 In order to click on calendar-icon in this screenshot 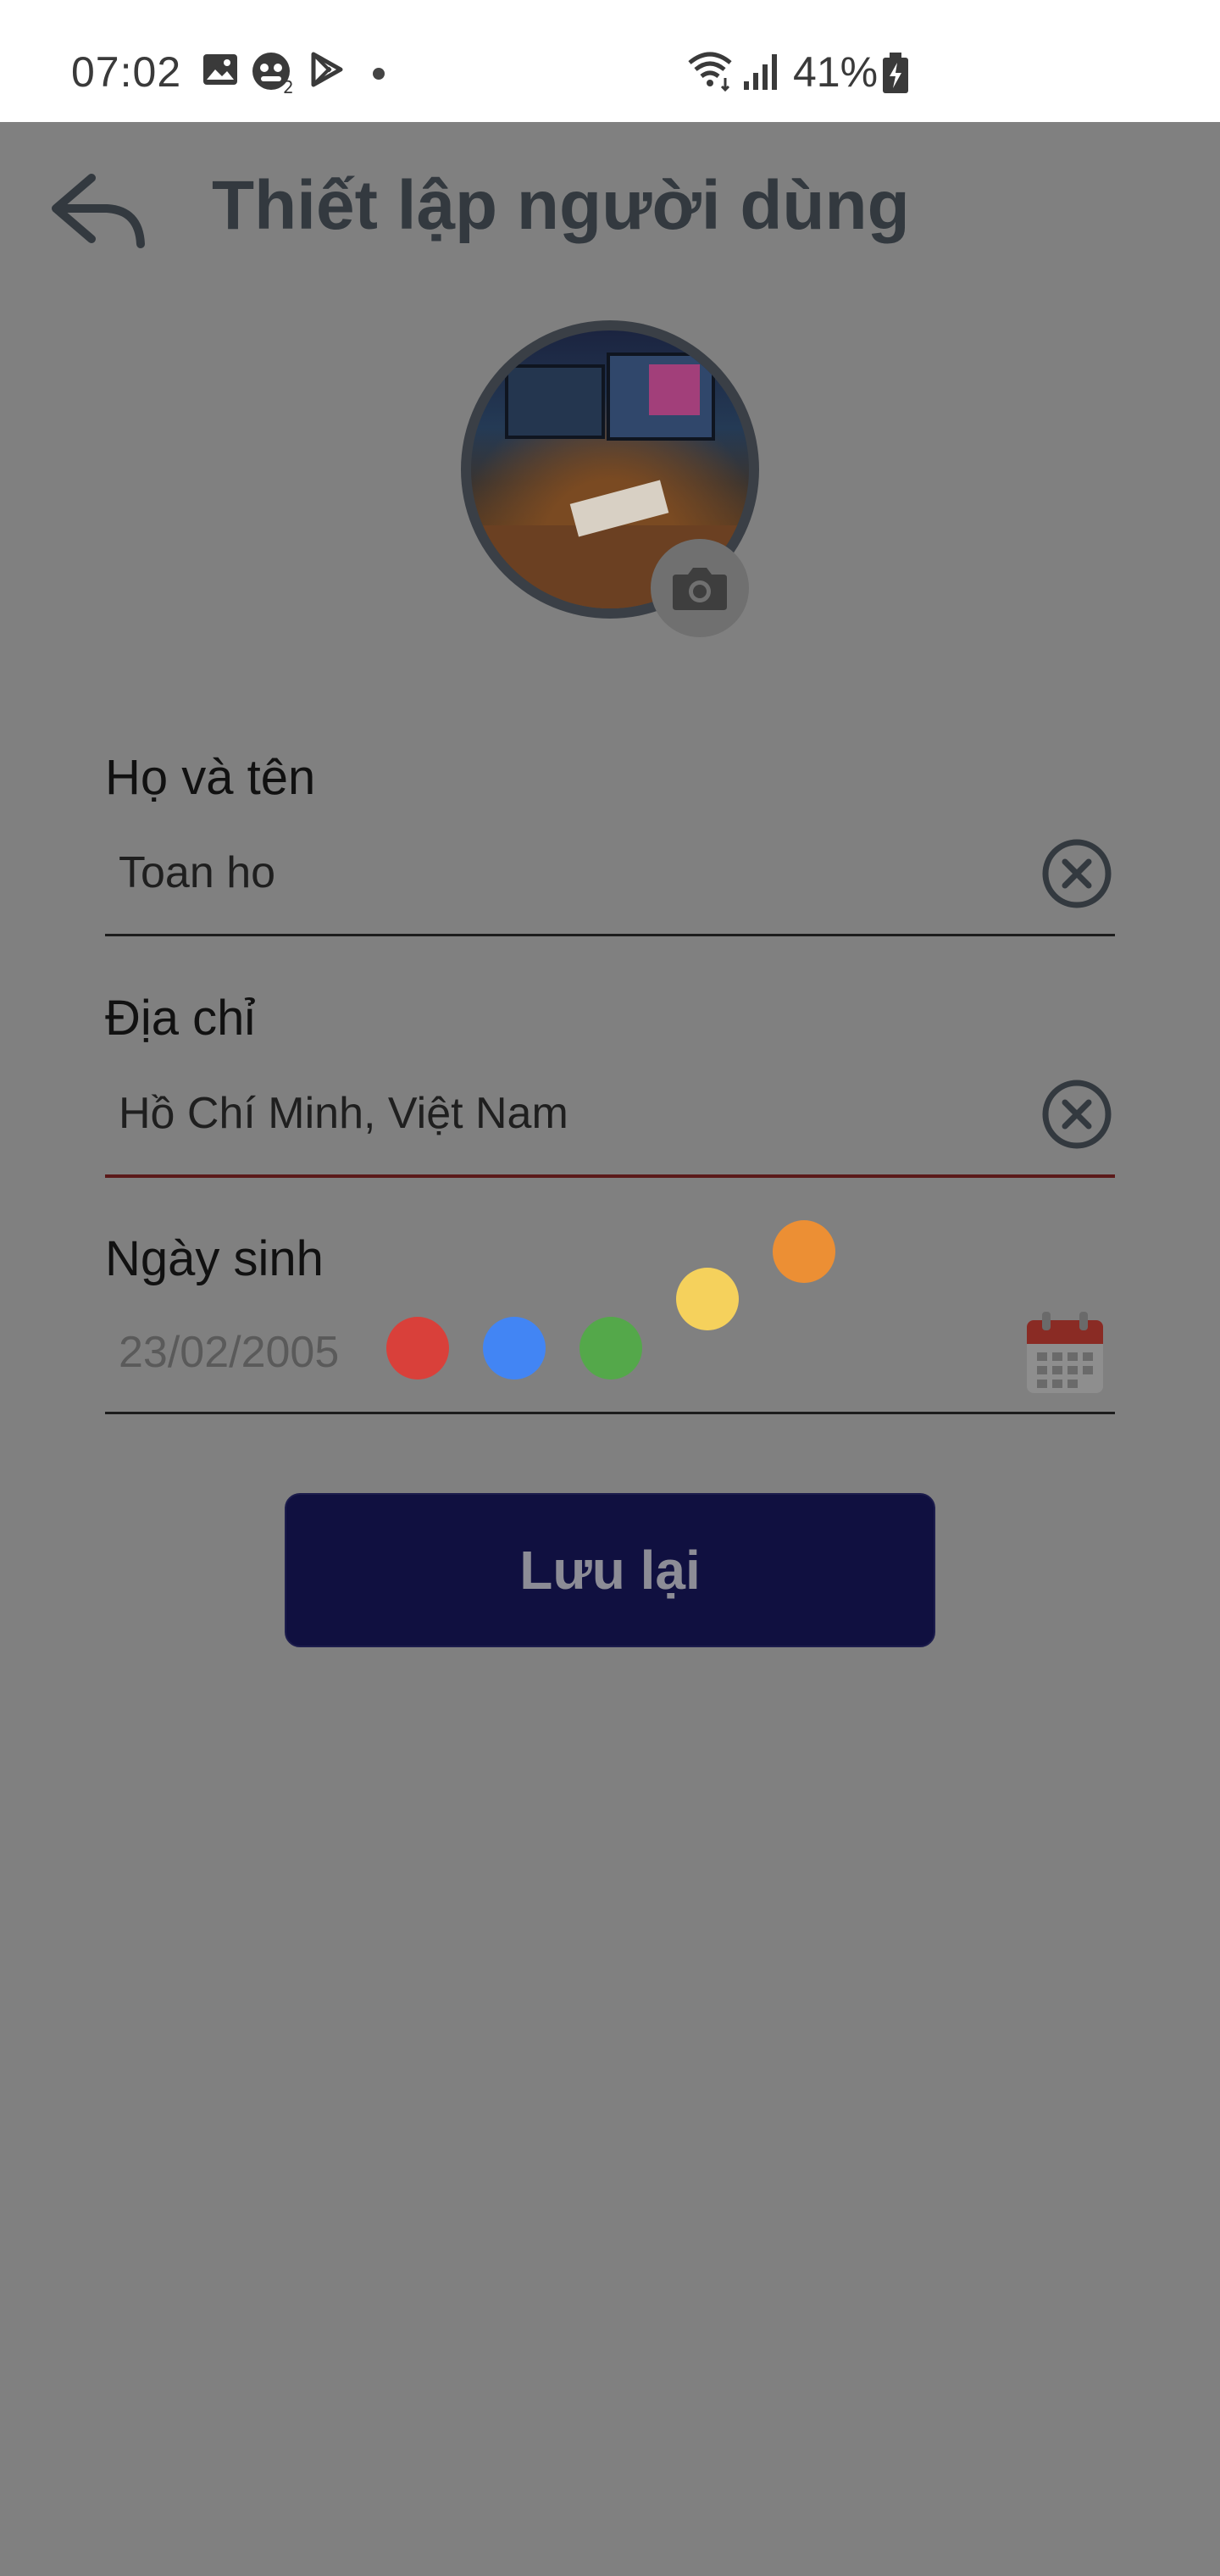, I will do `click(1065, 1352)`.